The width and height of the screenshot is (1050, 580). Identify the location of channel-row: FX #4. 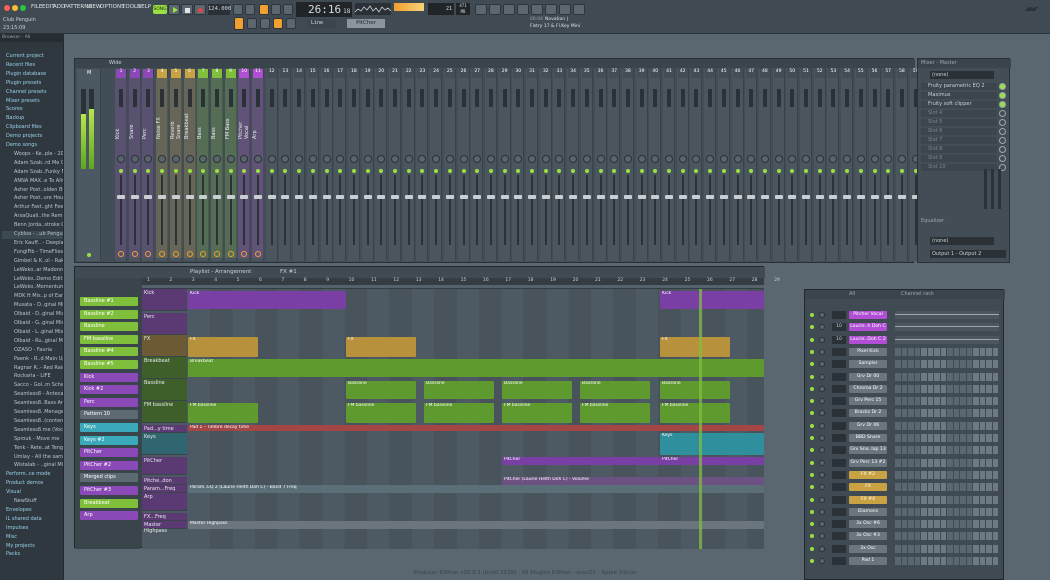
(903, 500).